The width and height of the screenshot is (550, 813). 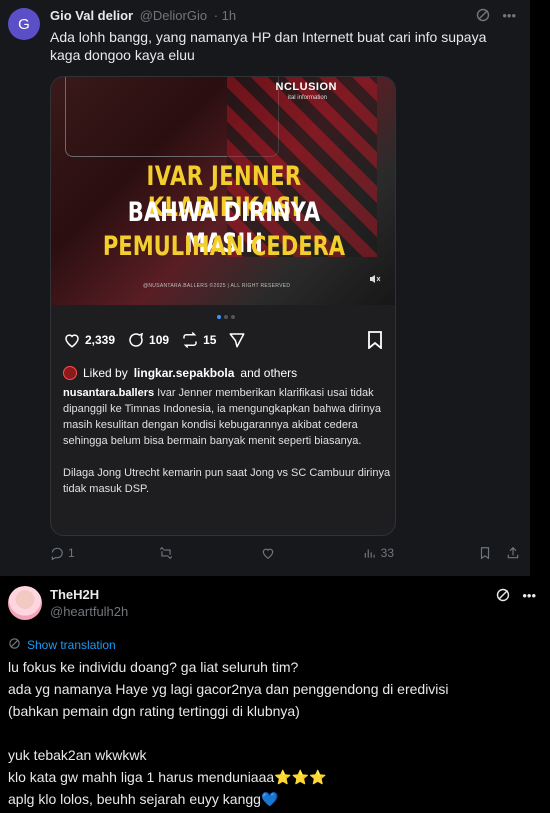 I want to click on headline-line-3: PEMULIHAN CEDERA, so click(x=224, y=246).